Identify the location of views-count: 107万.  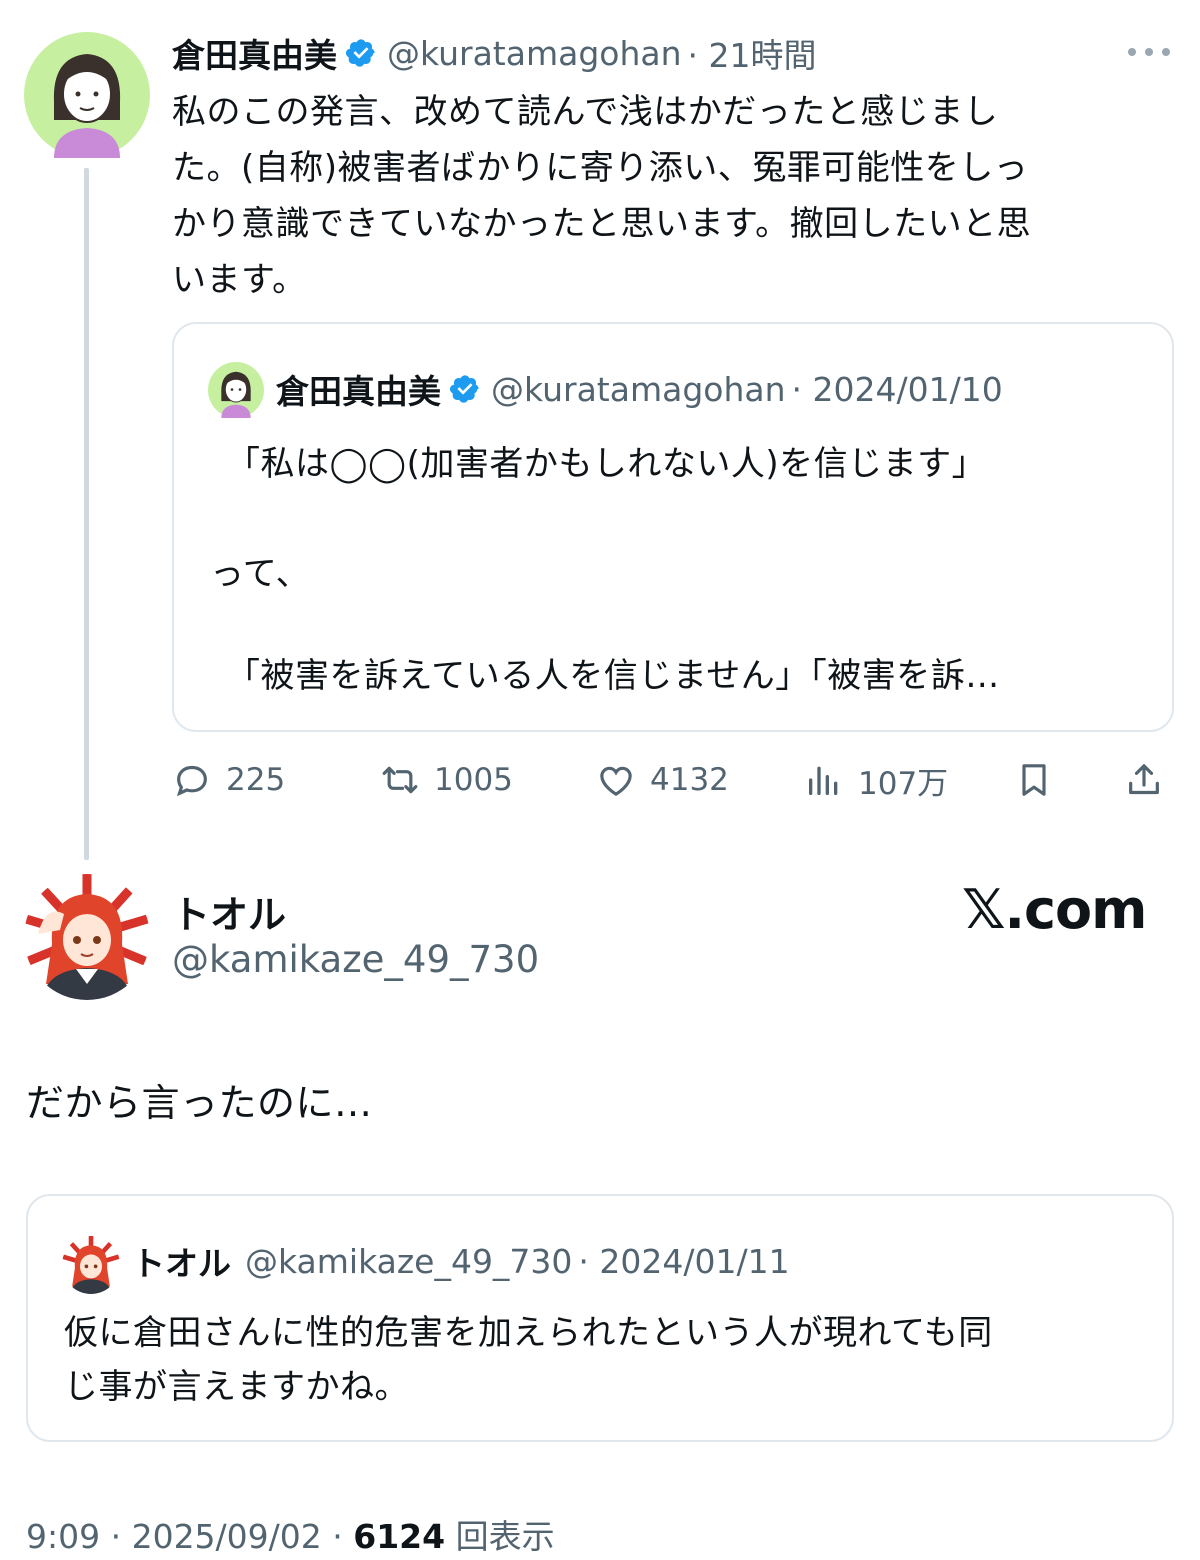
(903, 783).